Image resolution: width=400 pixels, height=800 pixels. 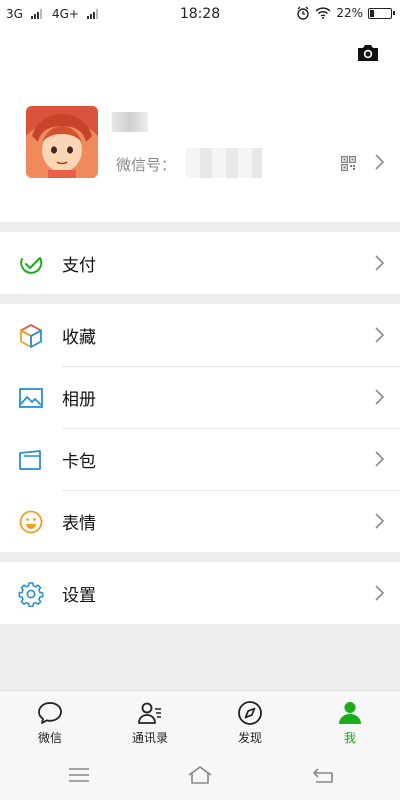 I want to click on tab-me: 我, so click(x=350, y=720).